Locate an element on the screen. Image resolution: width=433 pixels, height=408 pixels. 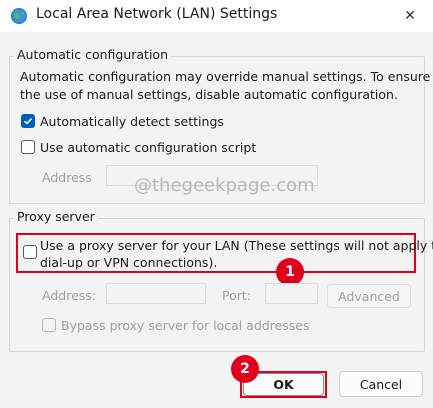
globe-network-icon is located at coordinates (19, 16).